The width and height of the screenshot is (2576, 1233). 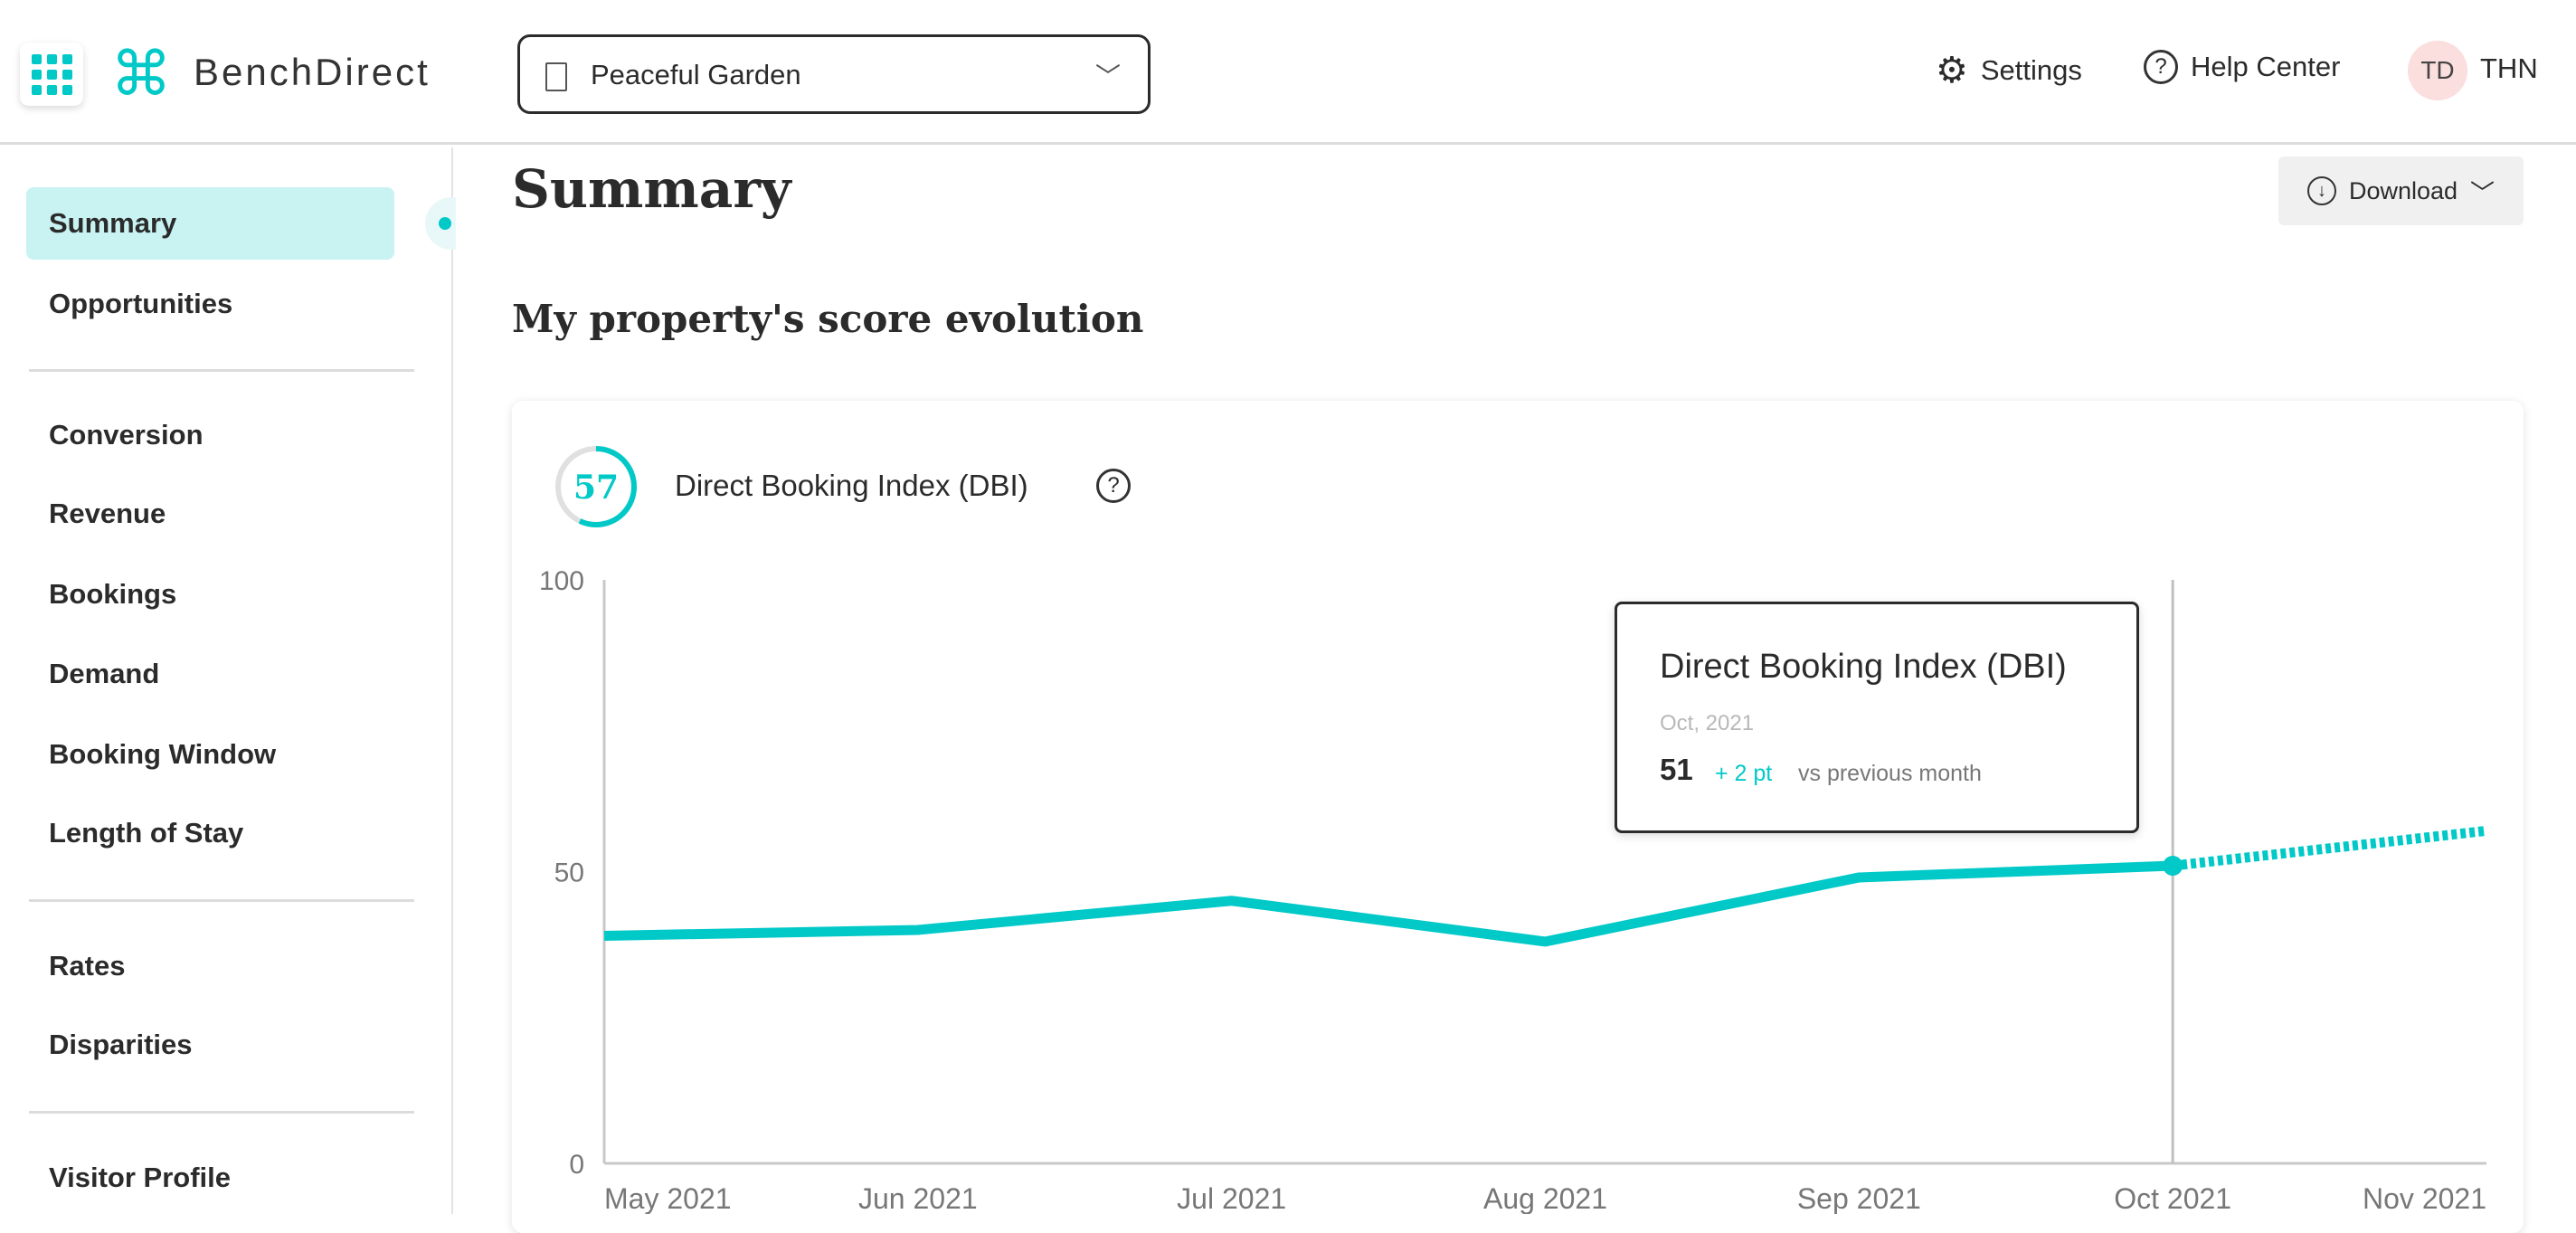 I want to click on tooltip-date: Oct, 2021, so click(x=1708, y=723).